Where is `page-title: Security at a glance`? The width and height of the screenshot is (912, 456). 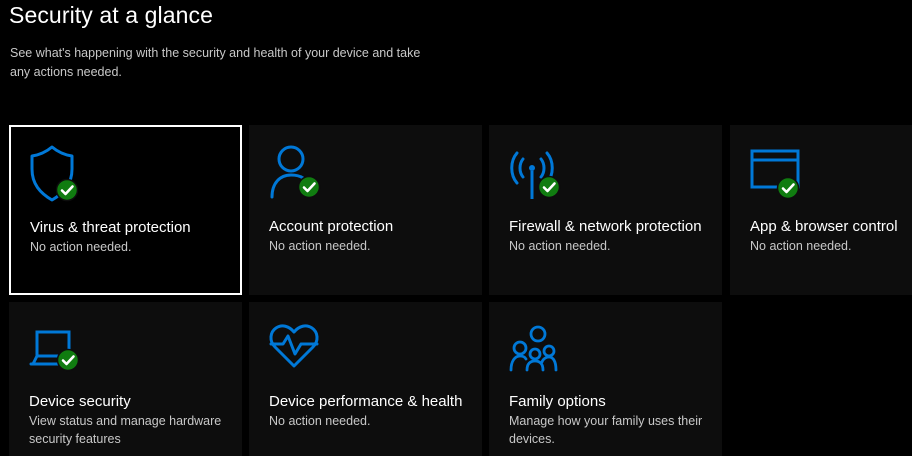
page-title: Security at a glance is located at coordinates (111, 15).